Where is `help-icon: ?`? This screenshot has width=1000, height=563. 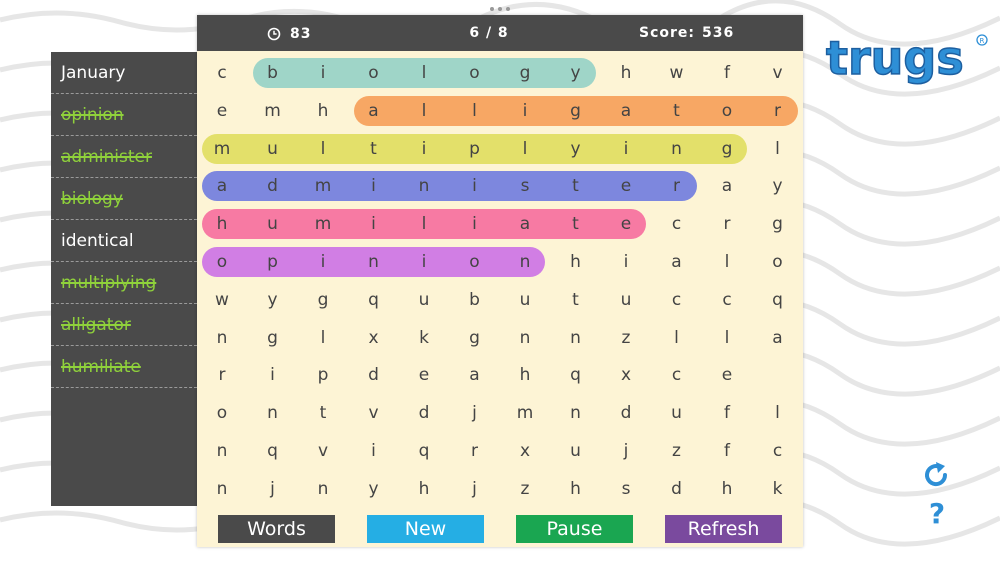
help-icon: ? is located at coordinates (937, 512).